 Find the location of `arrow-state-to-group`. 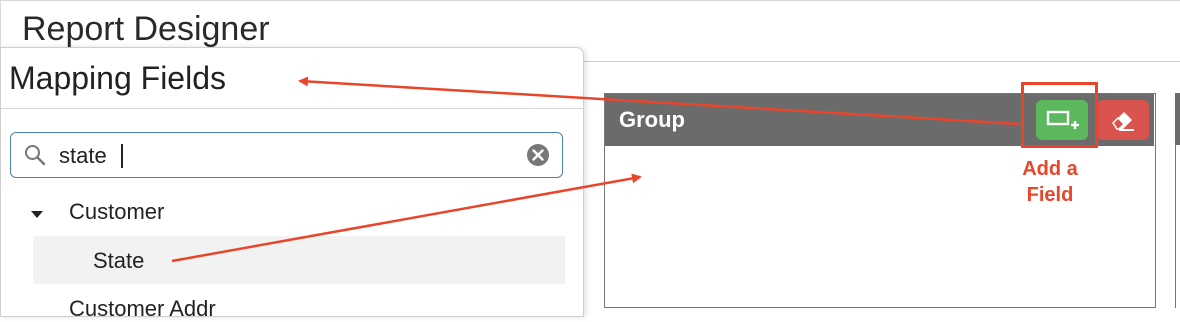

arrow-state-to-group is located at coordinates (406, 218).